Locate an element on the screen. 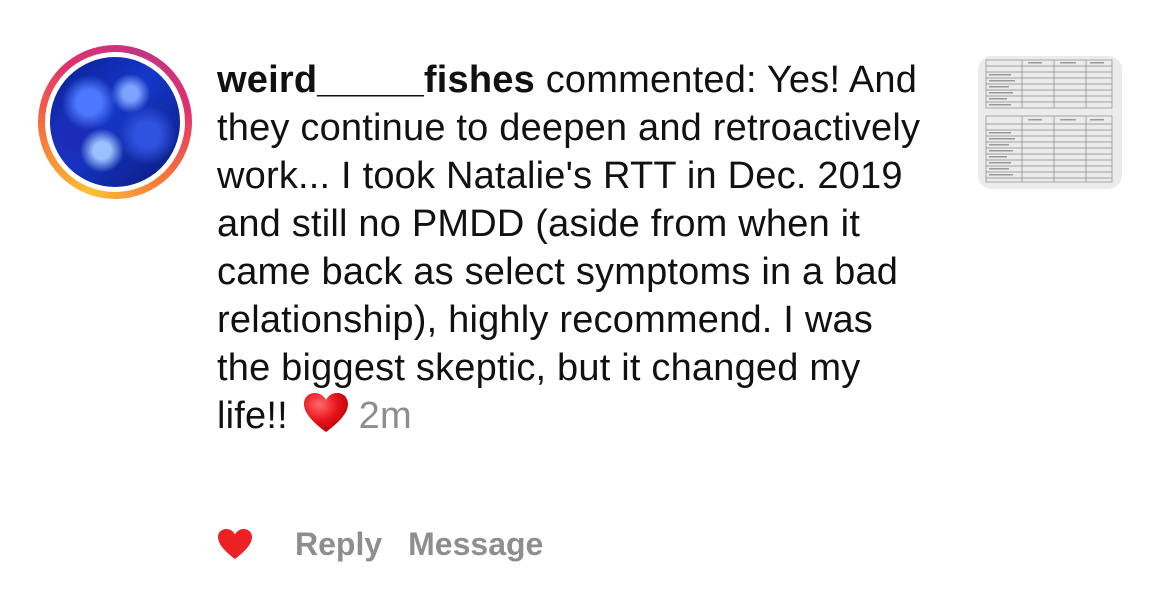 The height and width of the screenshot is (601, 1170). post-thumbnail is located at coordinates (1050, 122).